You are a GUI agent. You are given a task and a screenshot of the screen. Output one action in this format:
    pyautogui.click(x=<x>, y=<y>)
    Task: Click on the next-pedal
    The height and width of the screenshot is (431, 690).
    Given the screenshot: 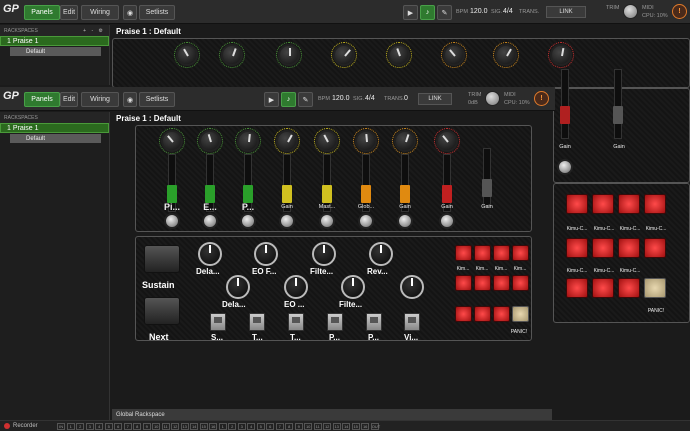 What is the action you would take?
    pyautogui.click(x=162, y=311)
    